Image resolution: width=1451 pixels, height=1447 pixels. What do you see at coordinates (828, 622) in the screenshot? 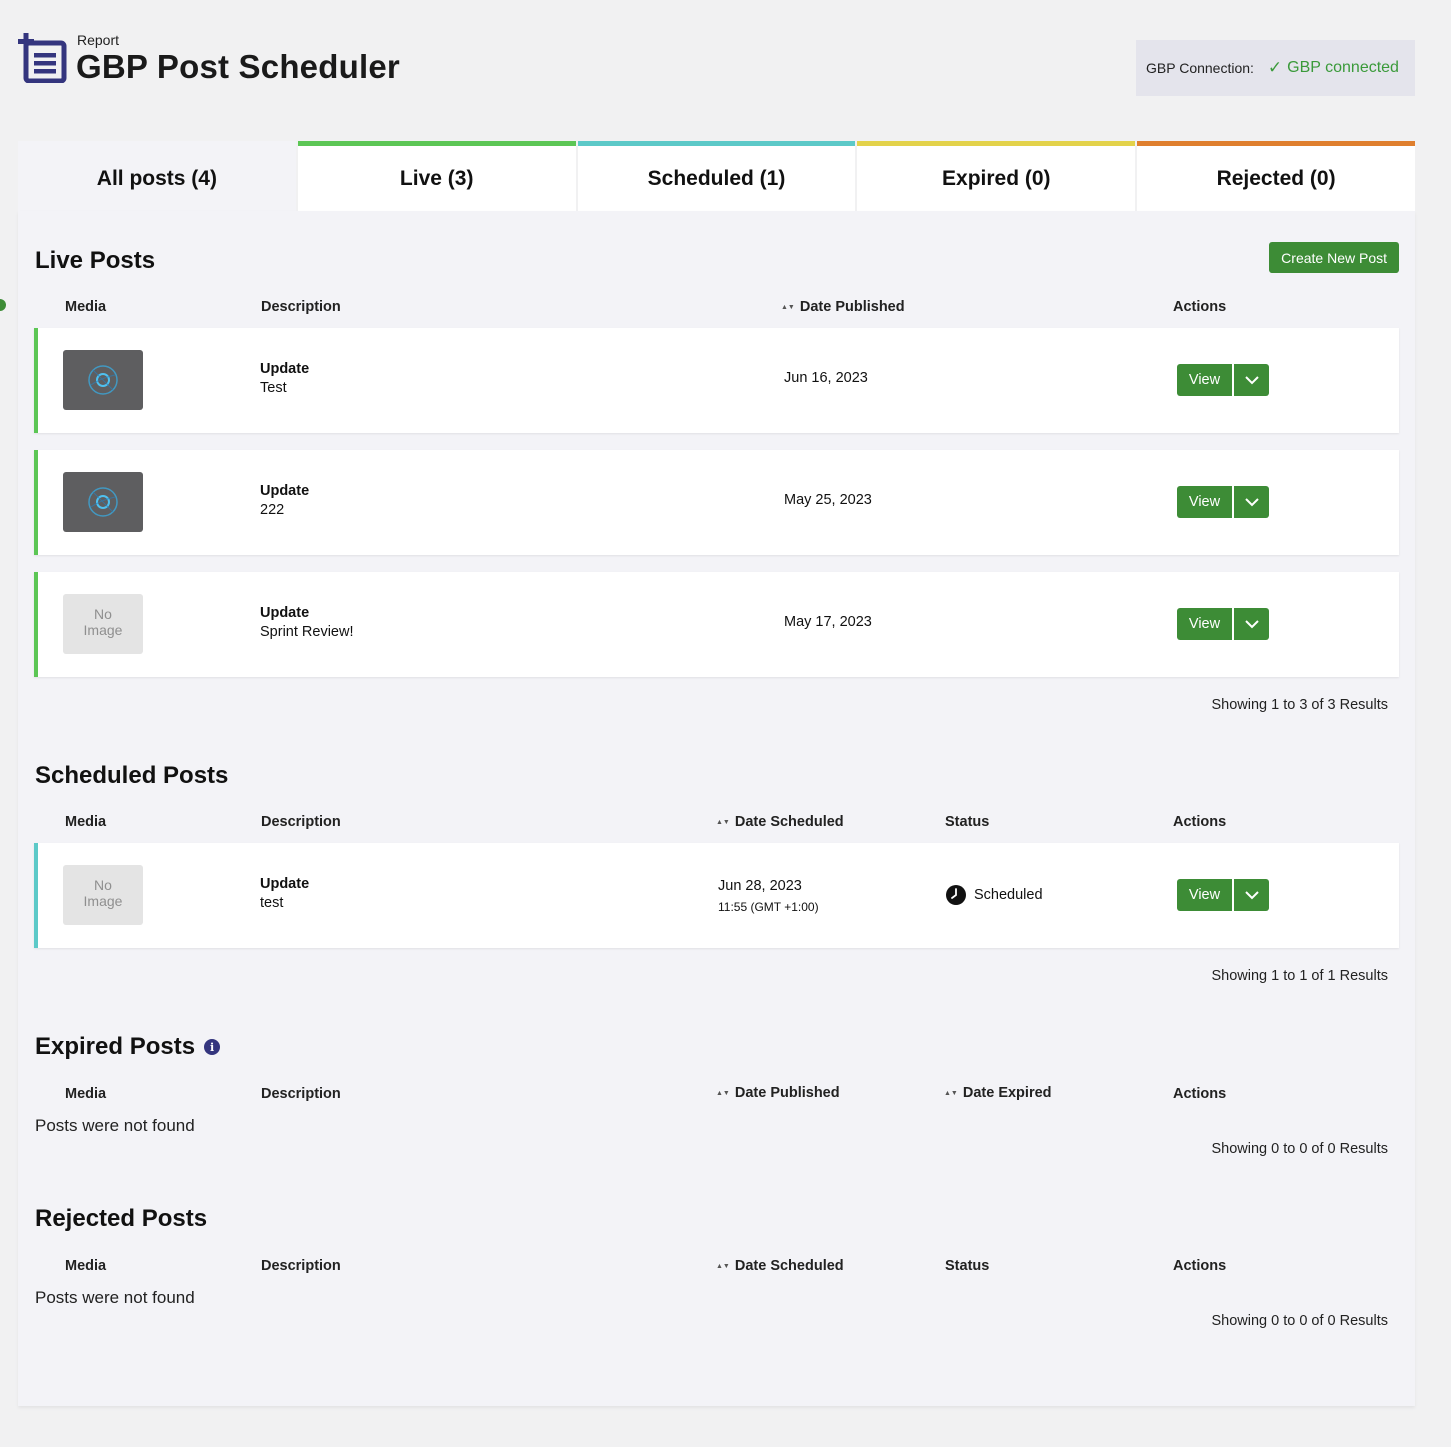
I see `post-date: May 17, 2023` at bounding box center [828, 622].